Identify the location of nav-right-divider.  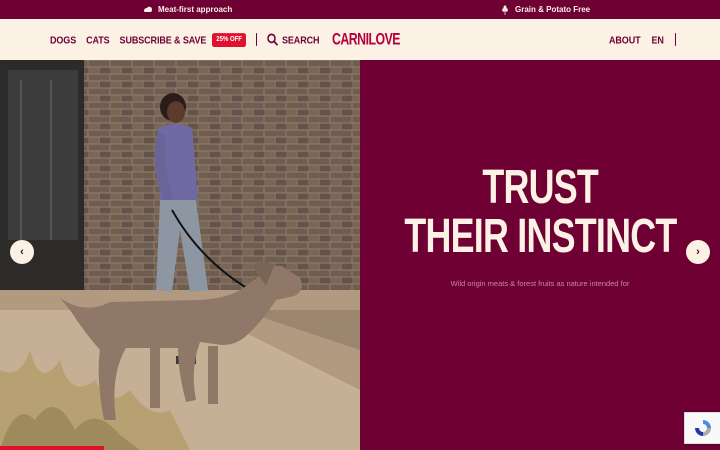
(675, 39).